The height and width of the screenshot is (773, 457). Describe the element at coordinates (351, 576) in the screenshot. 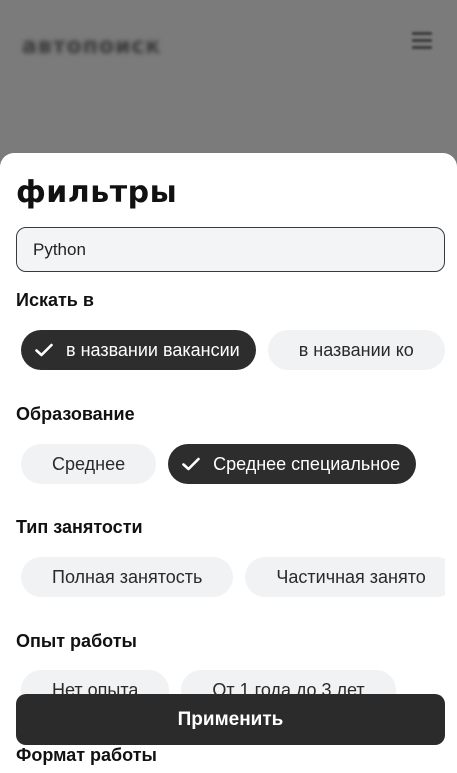

I see `chip-label: Частичная занято` at that location.